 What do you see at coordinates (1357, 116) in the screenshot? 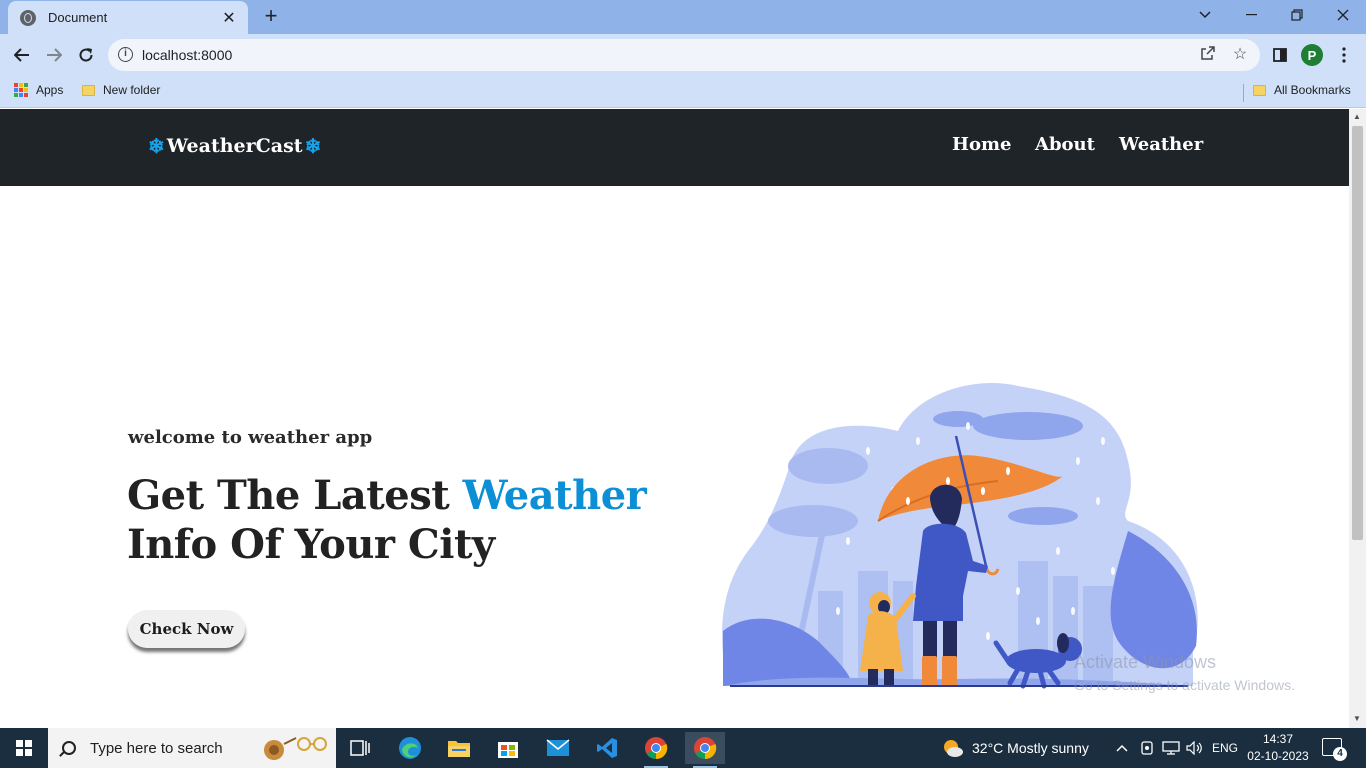
I see `scroll-up-arrow-icon: ▲` at bounding box center [1357, 116].